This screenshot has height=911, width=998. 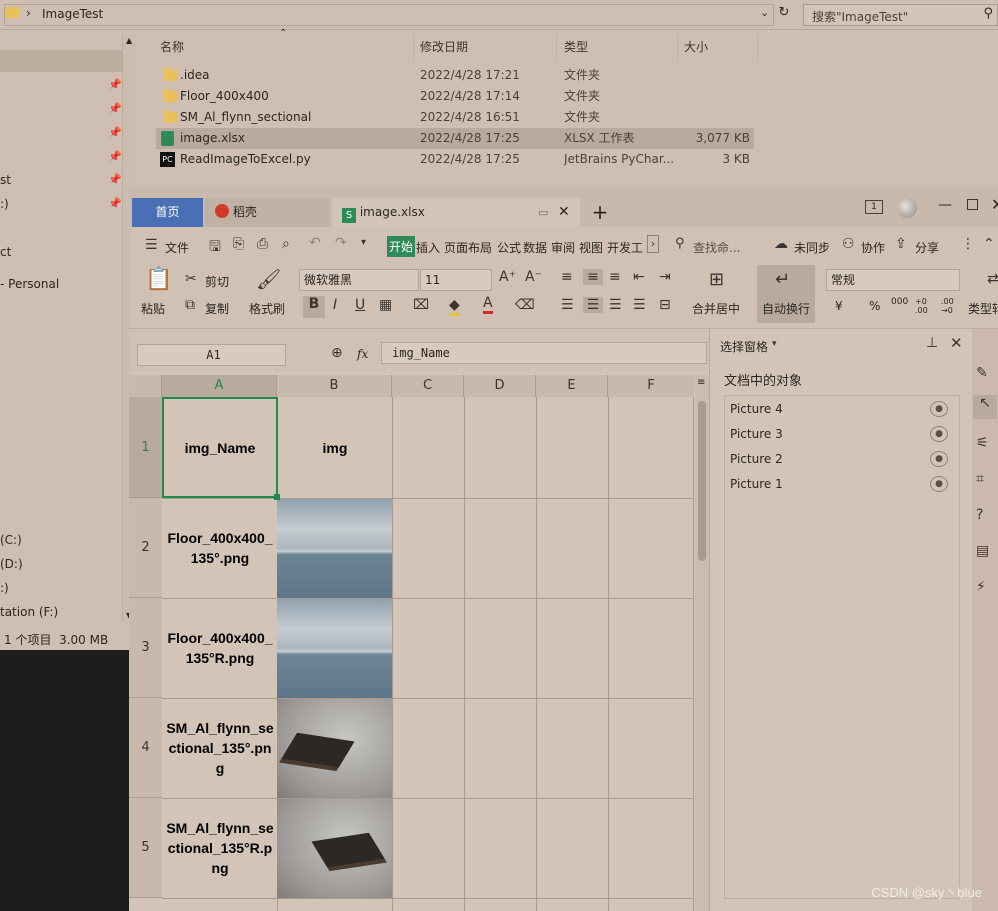 What do you see at coordinates (593, 305) in the screenshot?
I see `align-center-icon: ☰` at bounding box center [593, 305].